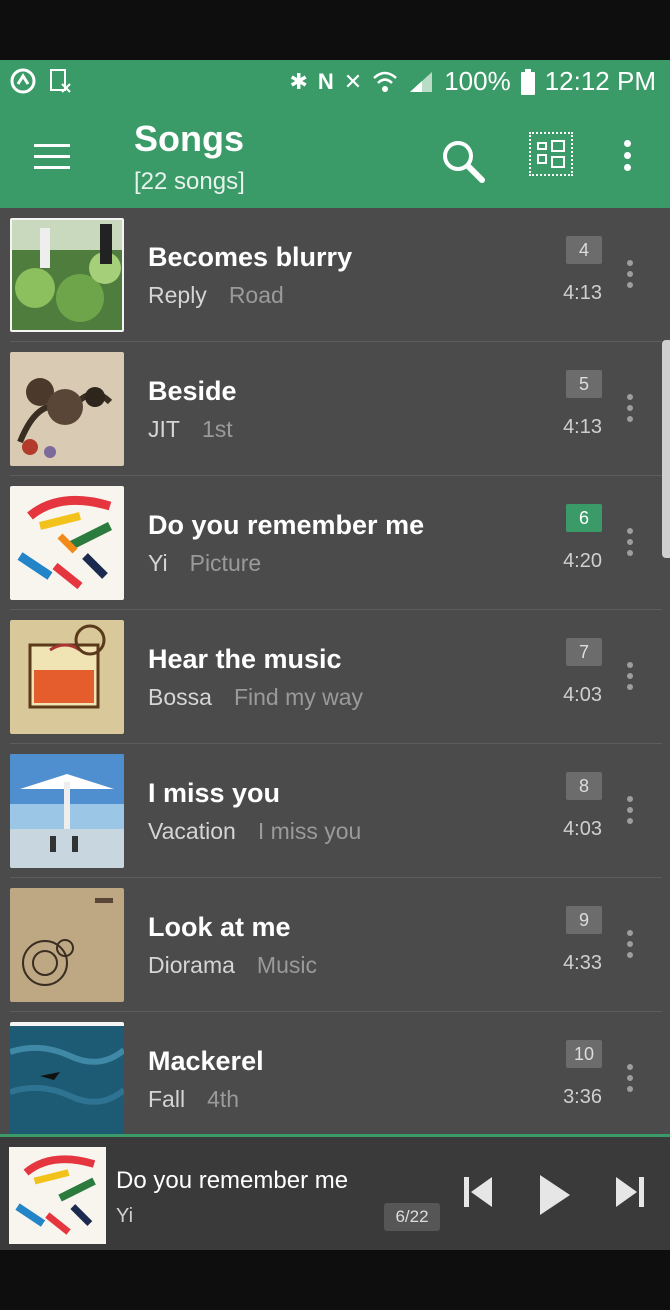  What do you see at coordinates (551, 154) in the screenshot?
I see `grid-view-icon` at bounding box center [551, 154].